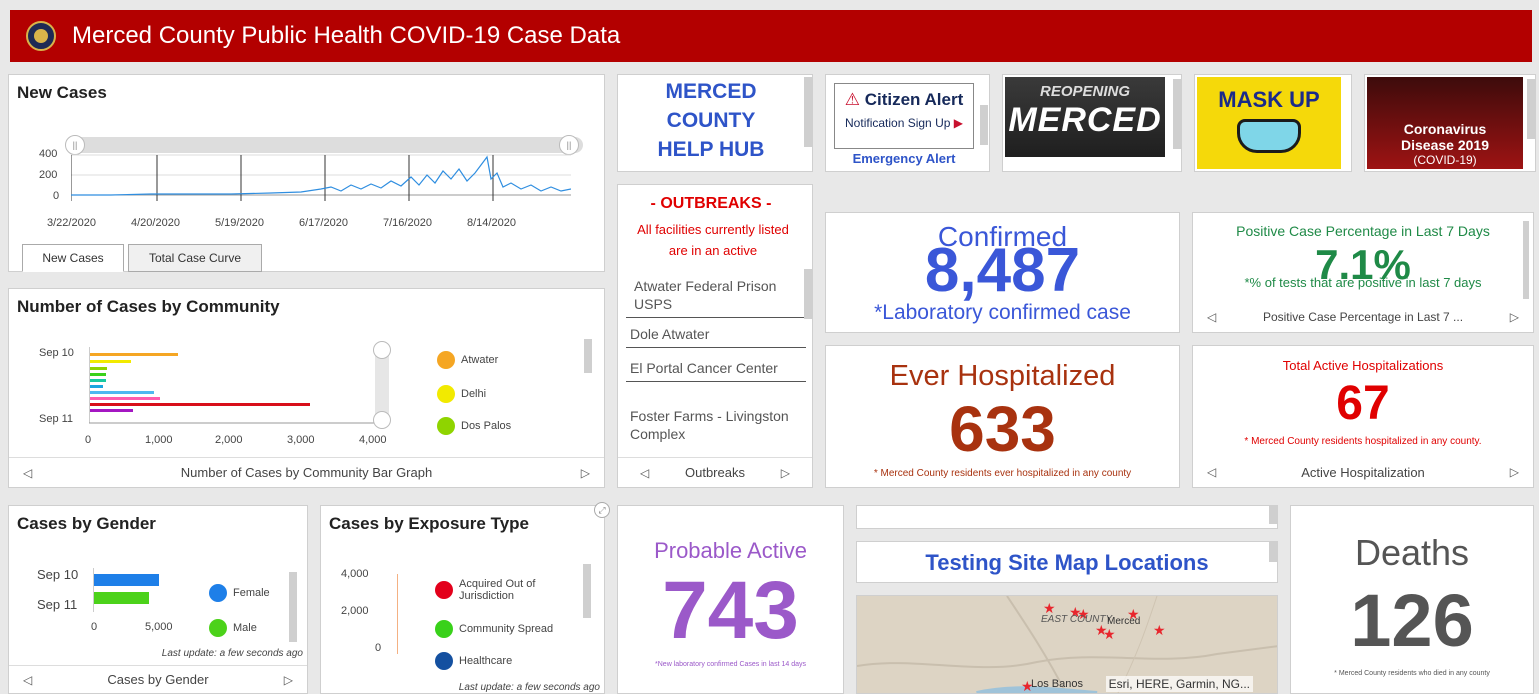  Describe the element at coordinates (355, 574) in the screenshot. I see `y-tick: 4,000` at that location.